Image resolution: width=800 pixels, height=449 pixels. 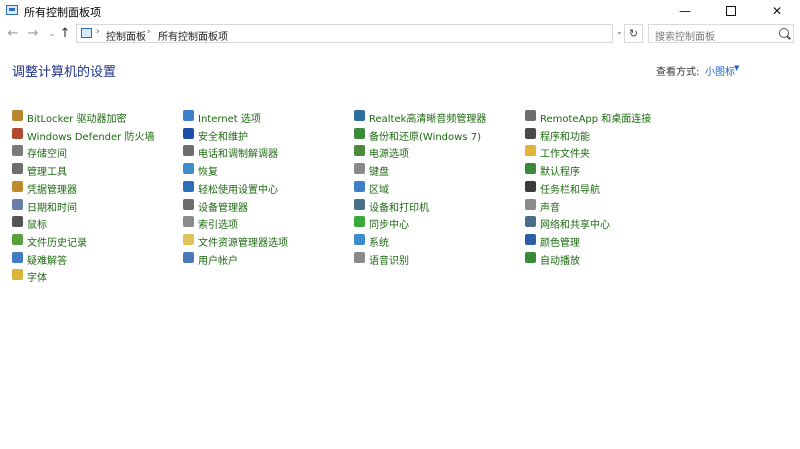 I want to click on maximize-icon, so click(x=731, y=10).